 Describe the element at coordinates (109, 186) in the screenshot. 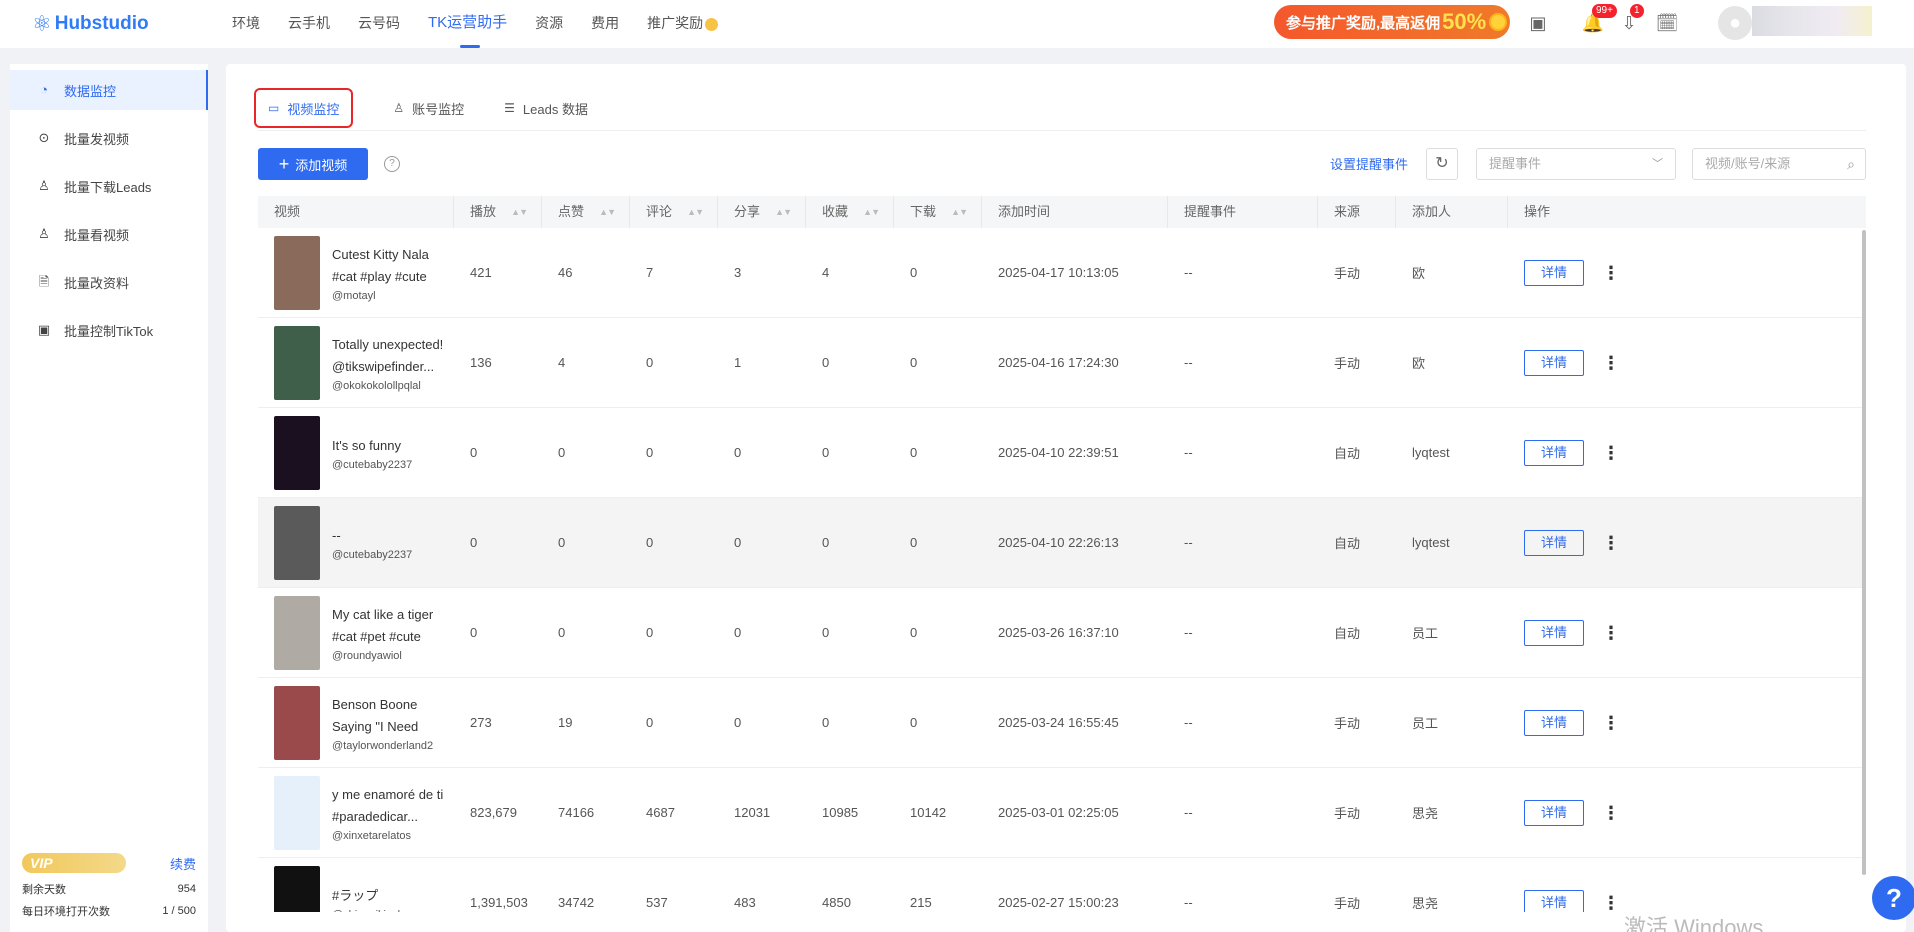

I see `sidebar-item-batch-leads: ♙ 批量下载Leads` at that location.